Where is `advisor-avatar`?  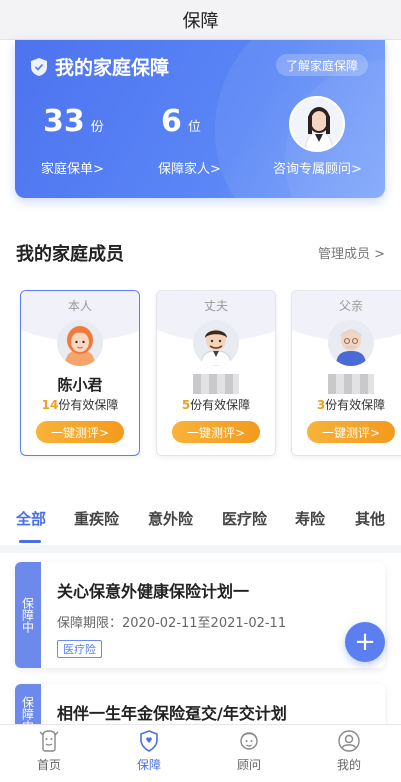 advisor-avatar is located at coordinates (317, 124).